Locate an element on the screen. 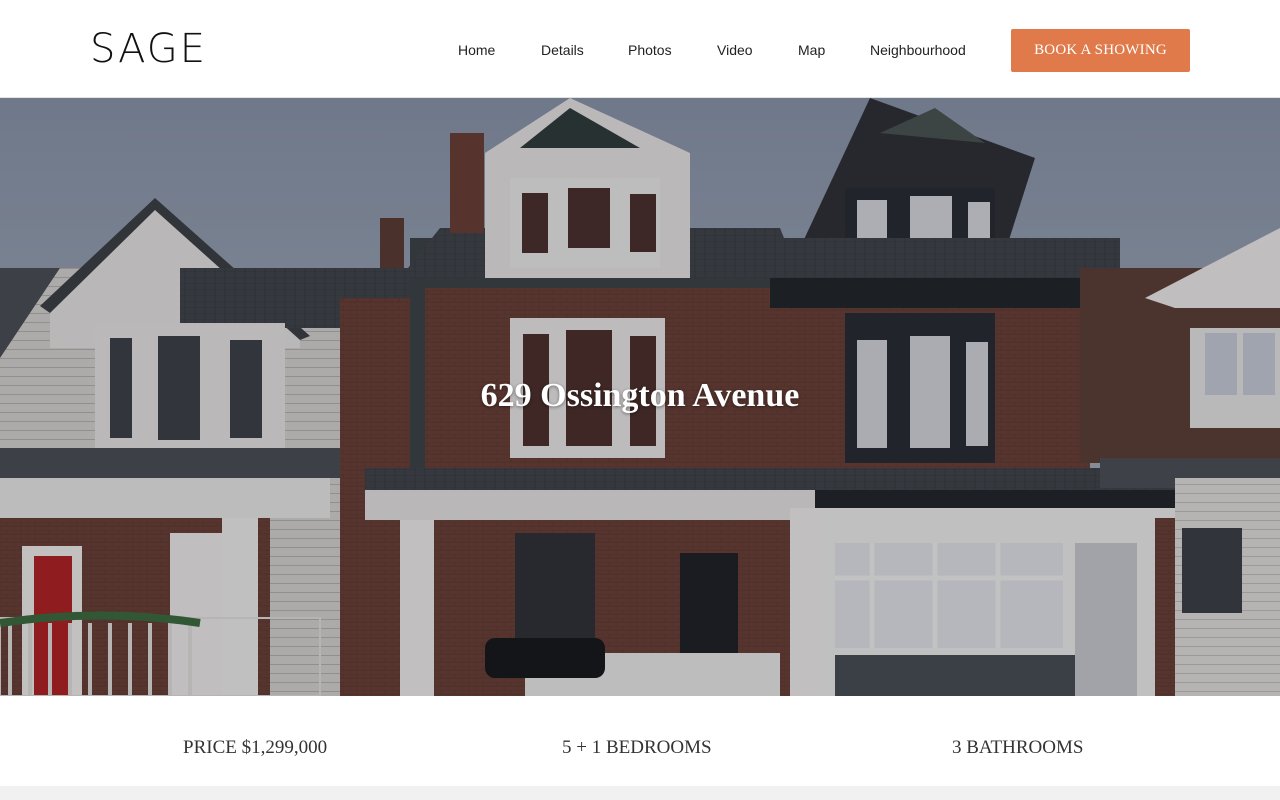  stat-price: PRICE $1,299,000 is located at coordinates (255, 747).